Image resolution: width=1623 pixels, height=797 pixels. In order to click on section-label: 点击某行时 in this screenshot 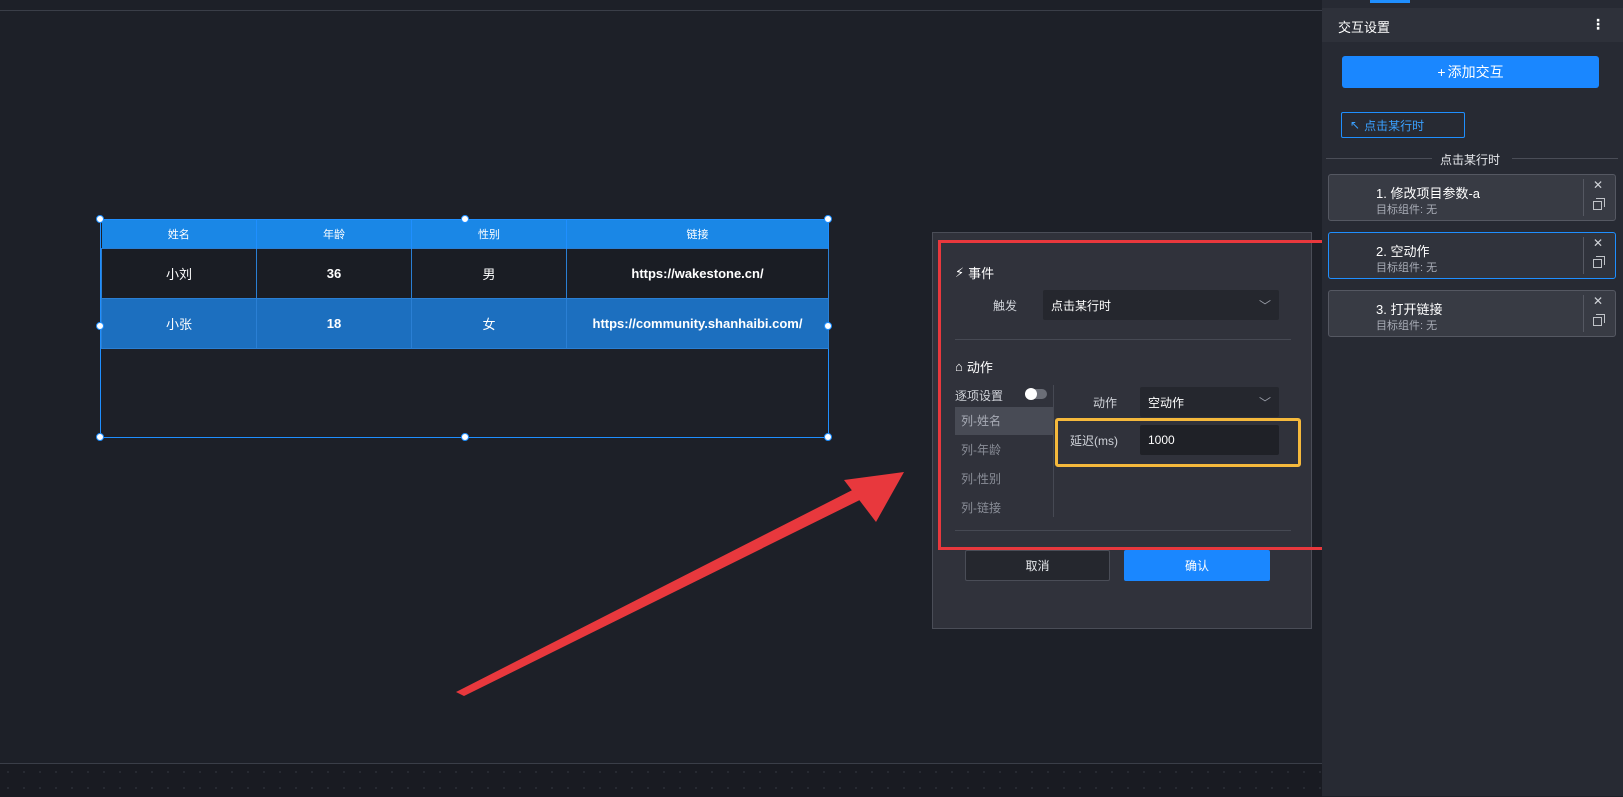, I will do `click(1470, 160)`.